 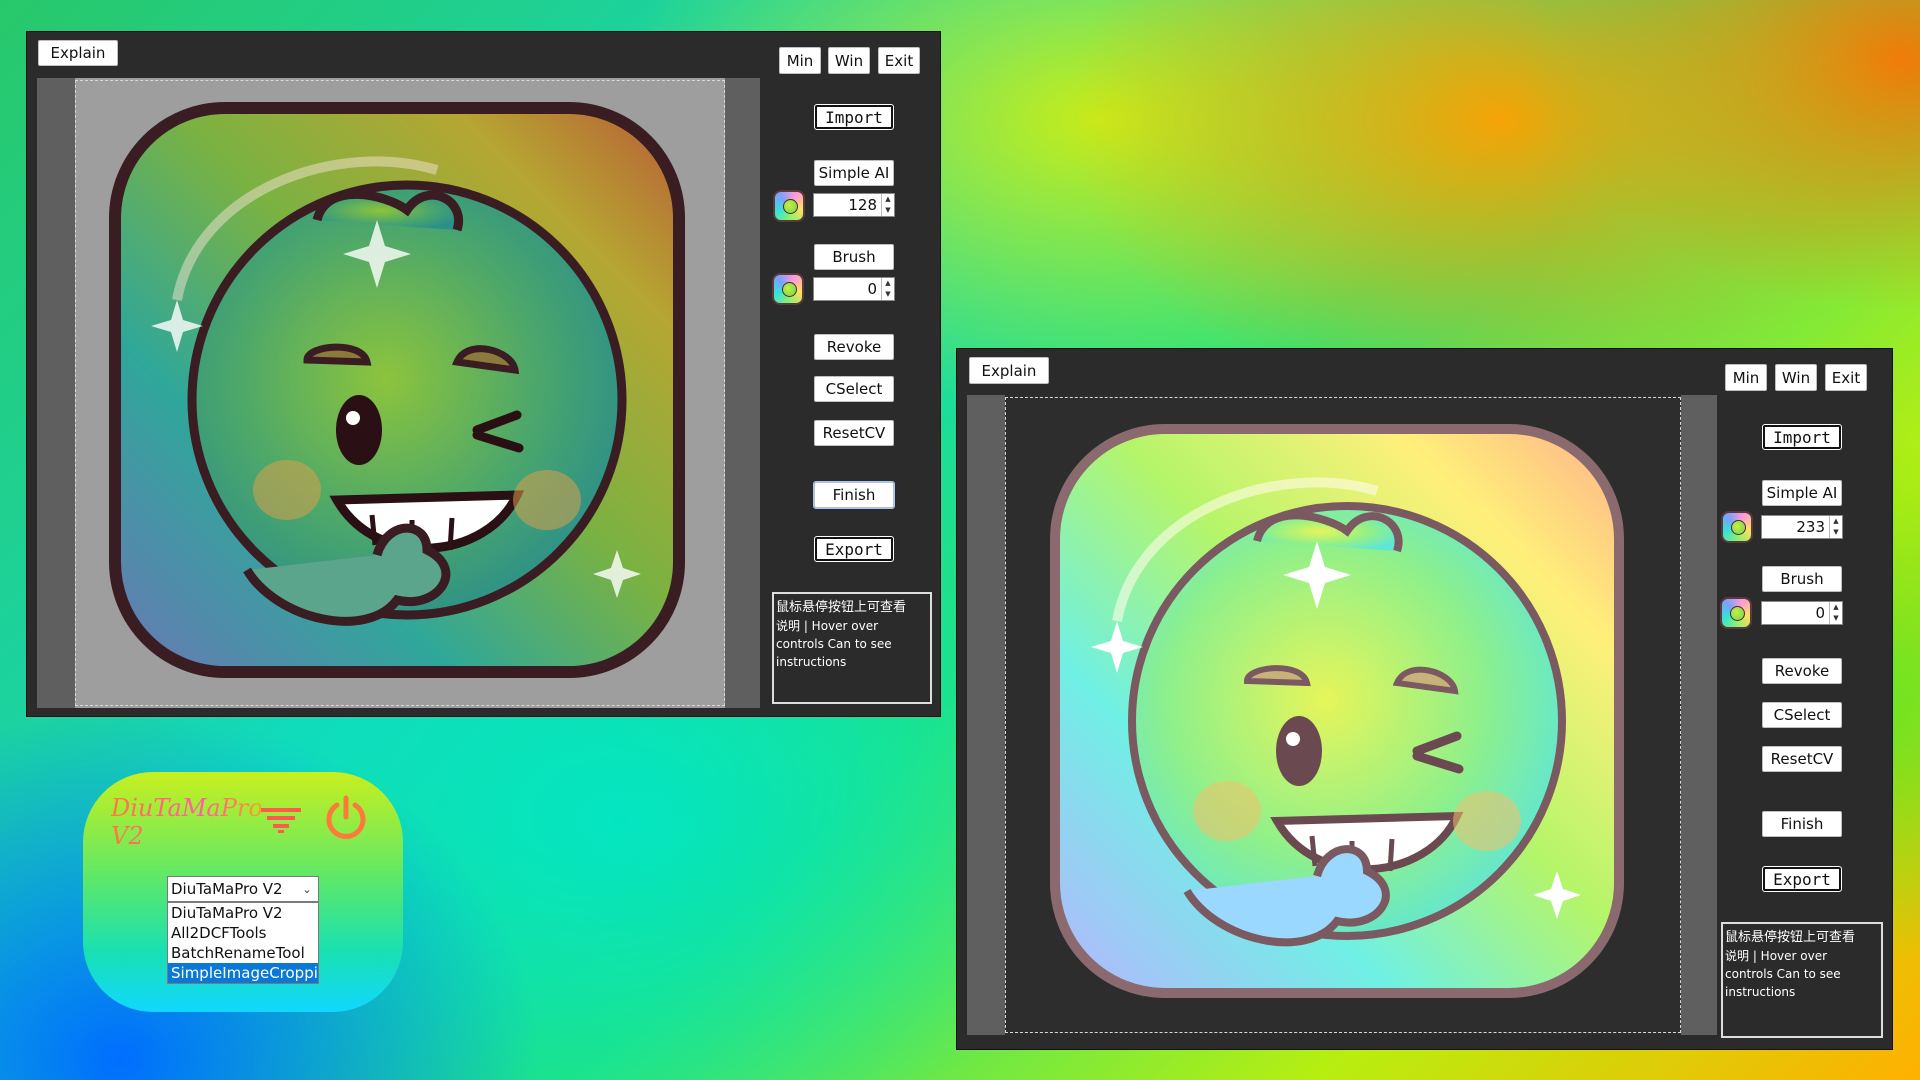 What do you see at coordinates (346, 818) in the screenshot?
I see `power-icon` at bounding box center [346, 818].